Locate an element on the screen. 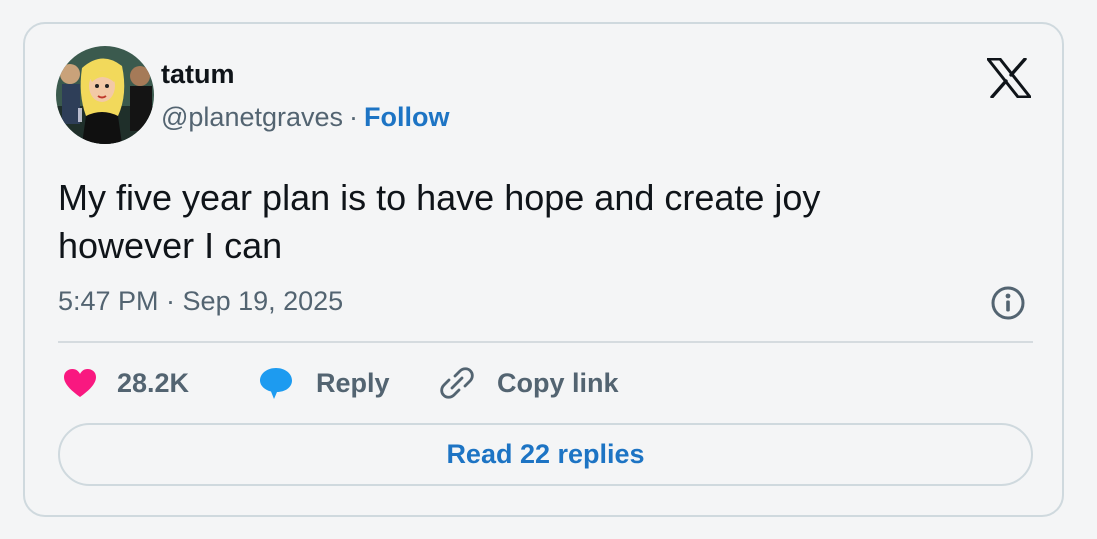 The width and height of the screenshot is (1097, 539). read-replies-button: Read 22 replies is located at coordinates (545, 454).